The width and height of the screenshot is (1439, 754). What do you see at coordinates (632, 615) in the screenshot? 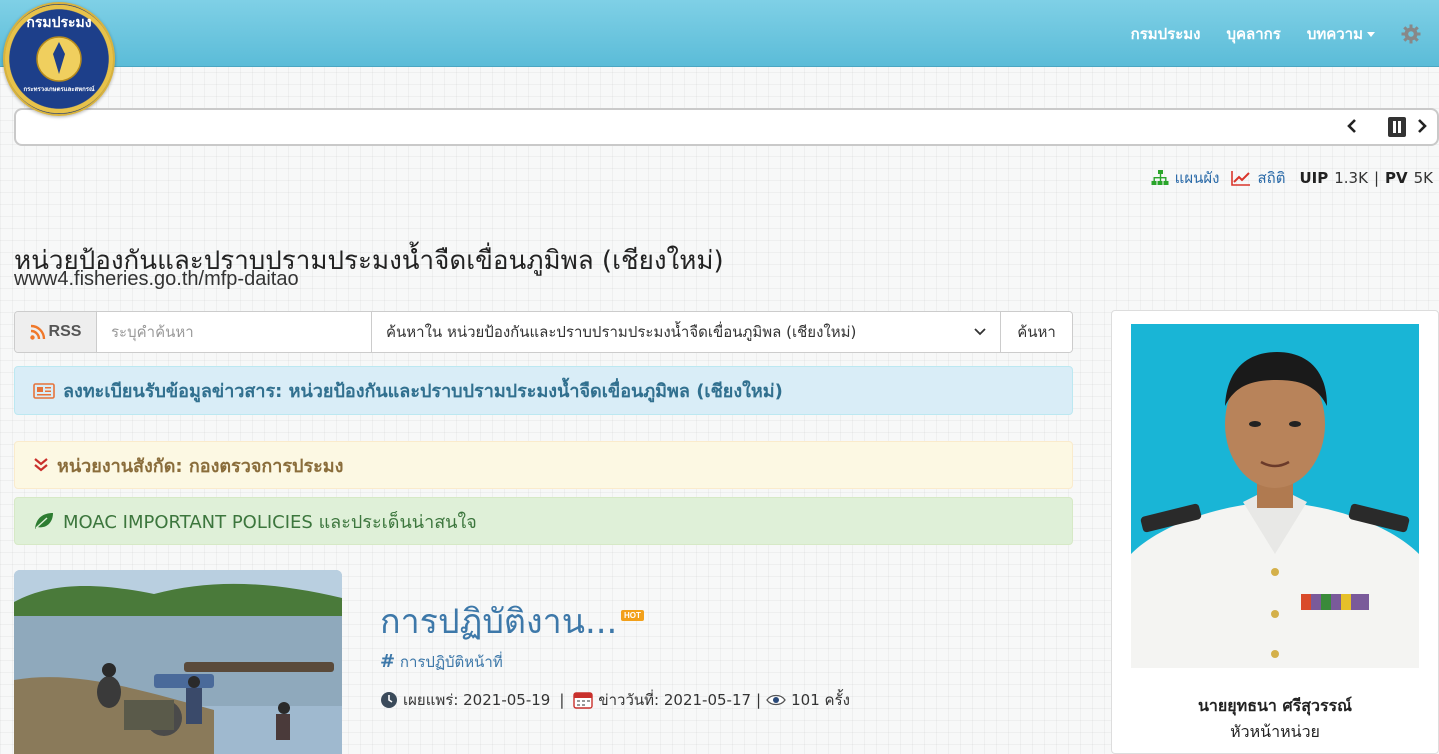
I see `hot-badge: HOT` at bounding box center [632, 615].